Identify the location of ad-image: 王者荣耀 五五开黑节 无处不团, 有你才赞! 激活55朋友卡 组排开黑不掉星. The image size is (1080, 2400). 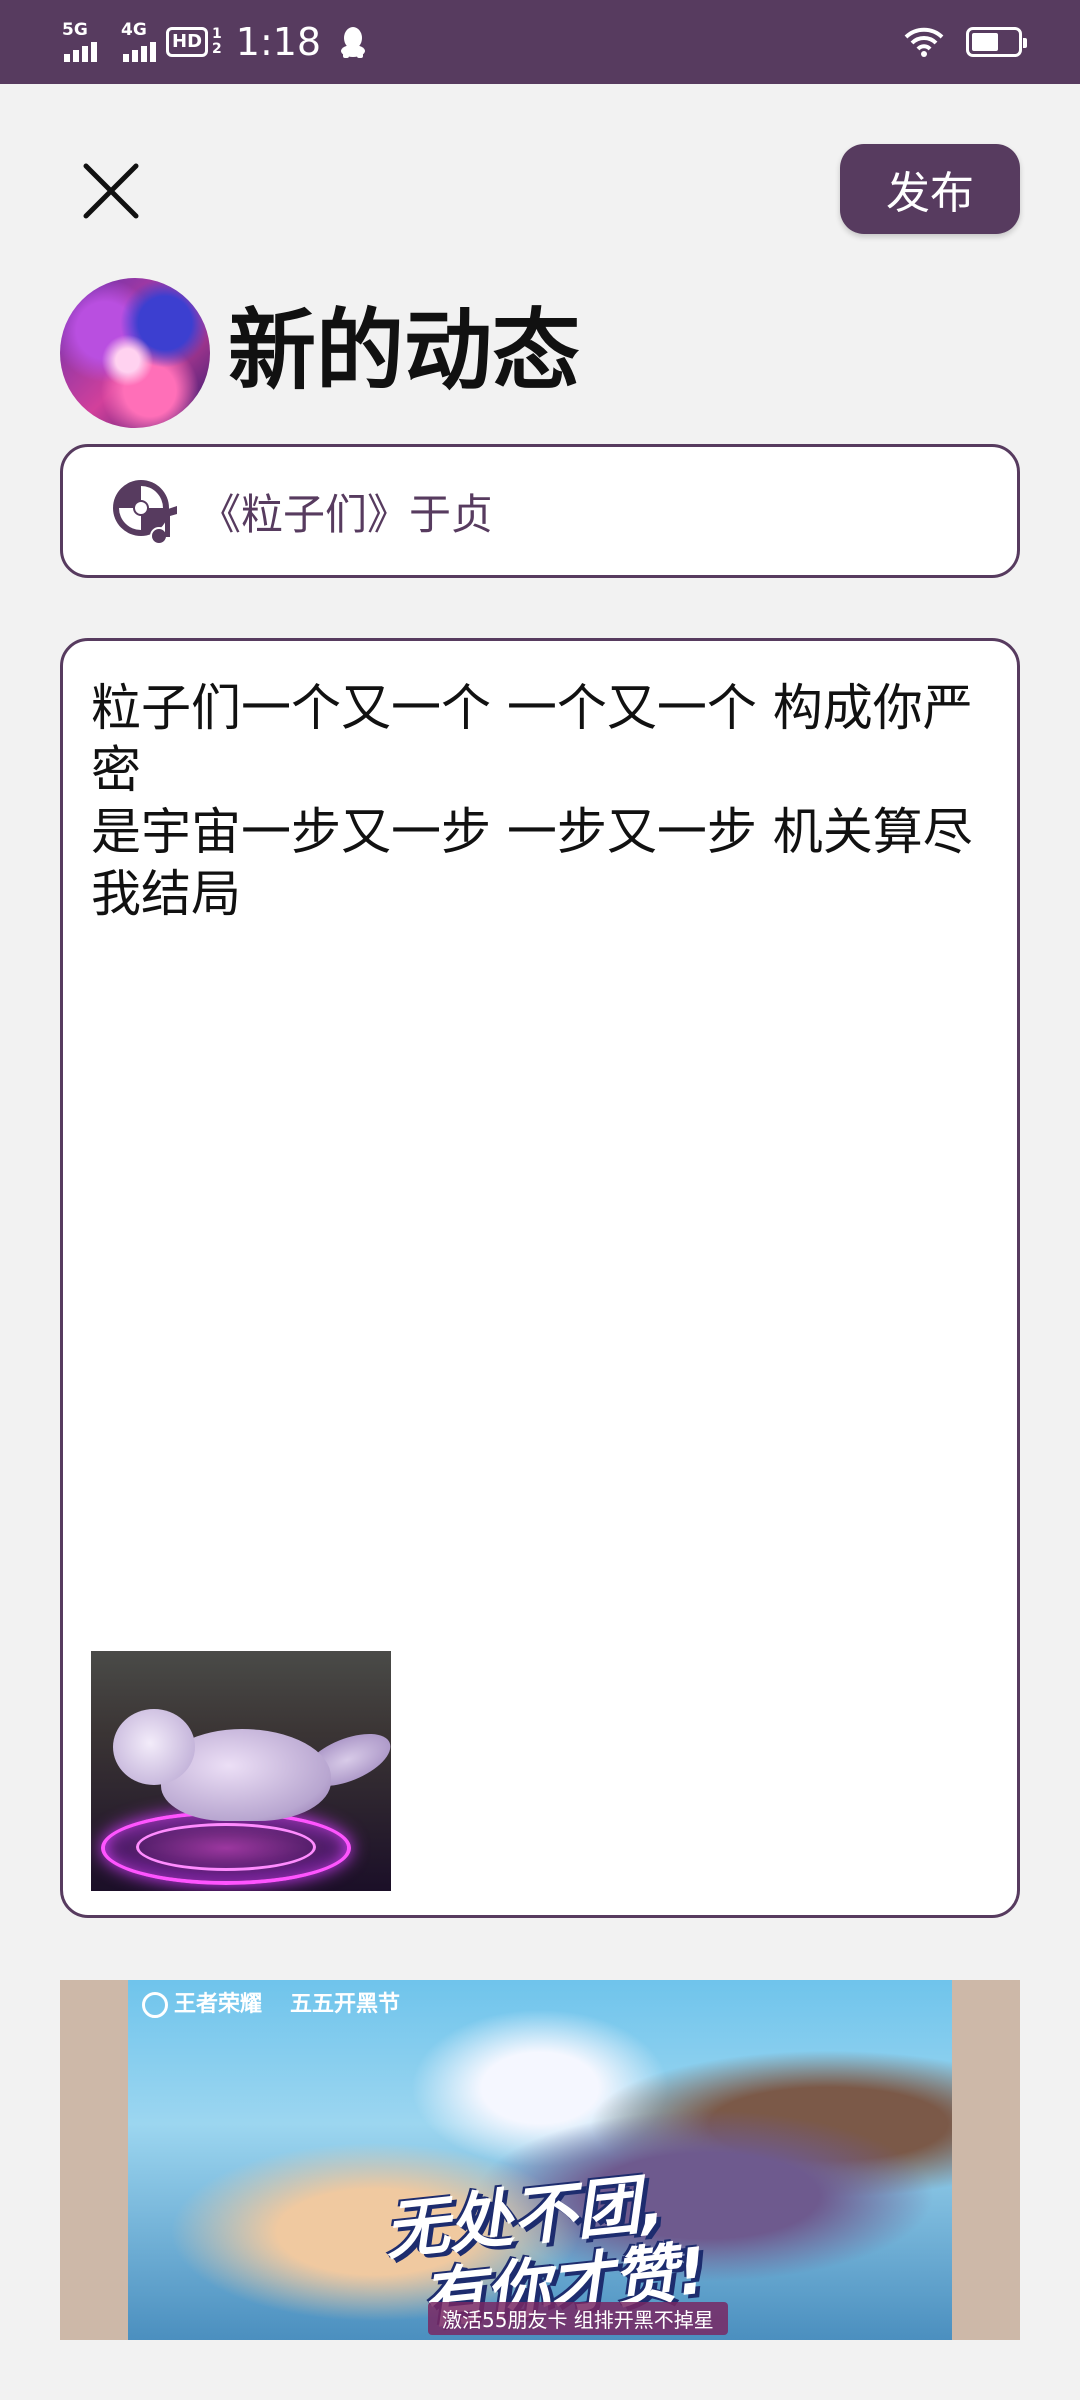
(540, 2160).